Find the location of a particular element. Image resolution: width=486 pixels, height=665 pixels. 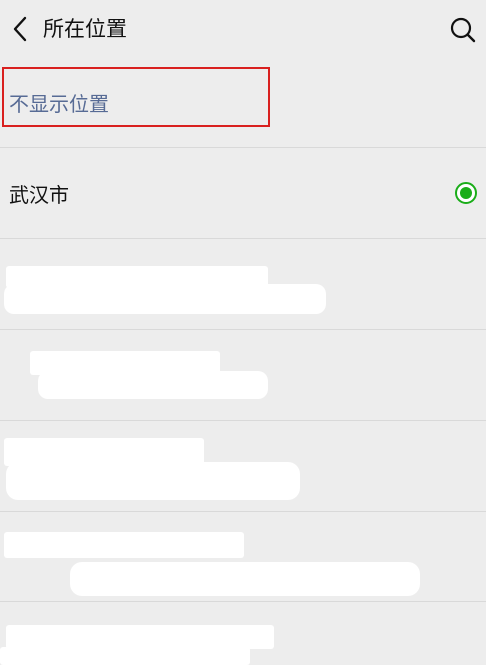

city-label: 武汉市 is located at coordinates (39, 195).